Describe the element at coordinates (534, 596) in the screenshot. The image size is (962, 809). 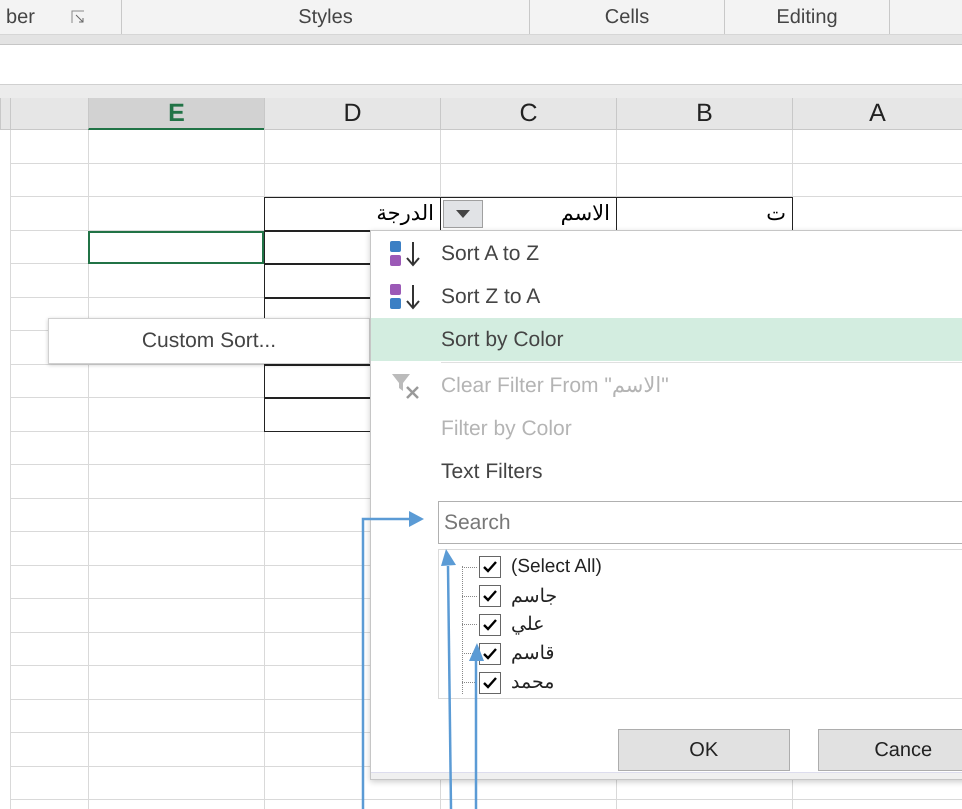
I see `value-label: جاسم` at that location.